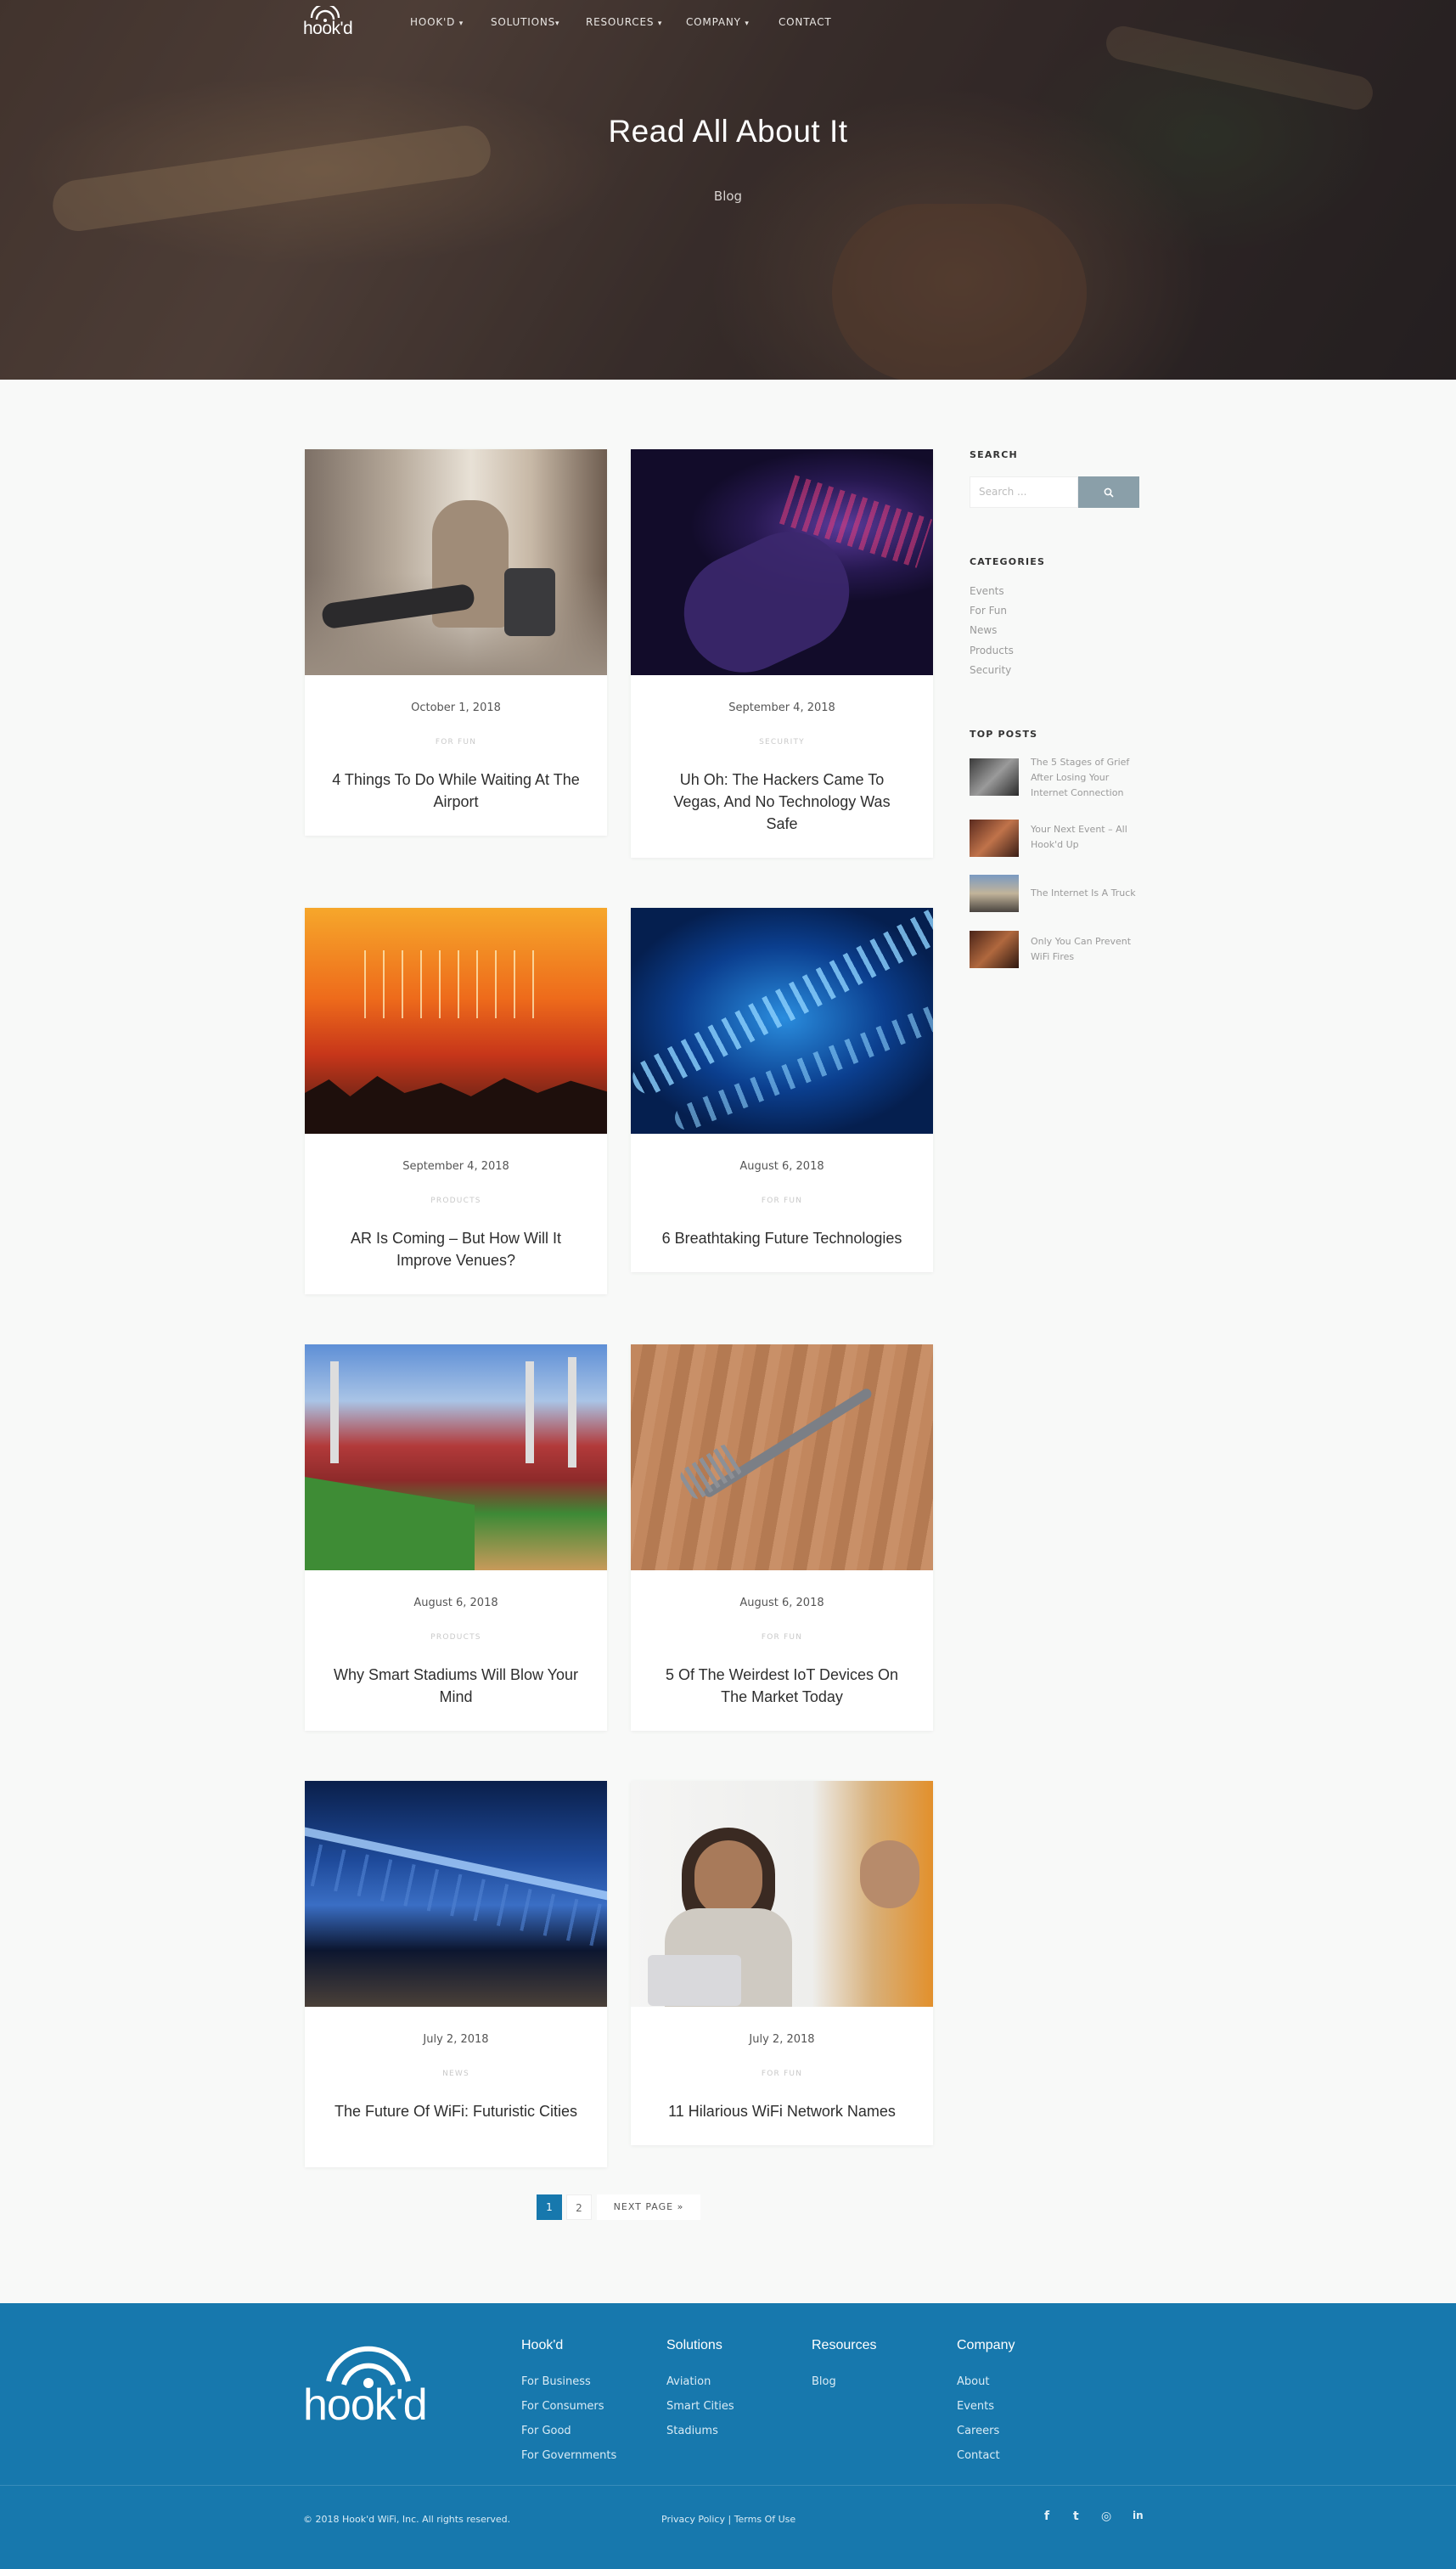 The width and height of the screenshot is (1456, 2569). What do you see at coordinates (1004, 734) in the screenshot?
I see `top-posts-heading: TOP POSTS` at bounding box center [1004, 734].